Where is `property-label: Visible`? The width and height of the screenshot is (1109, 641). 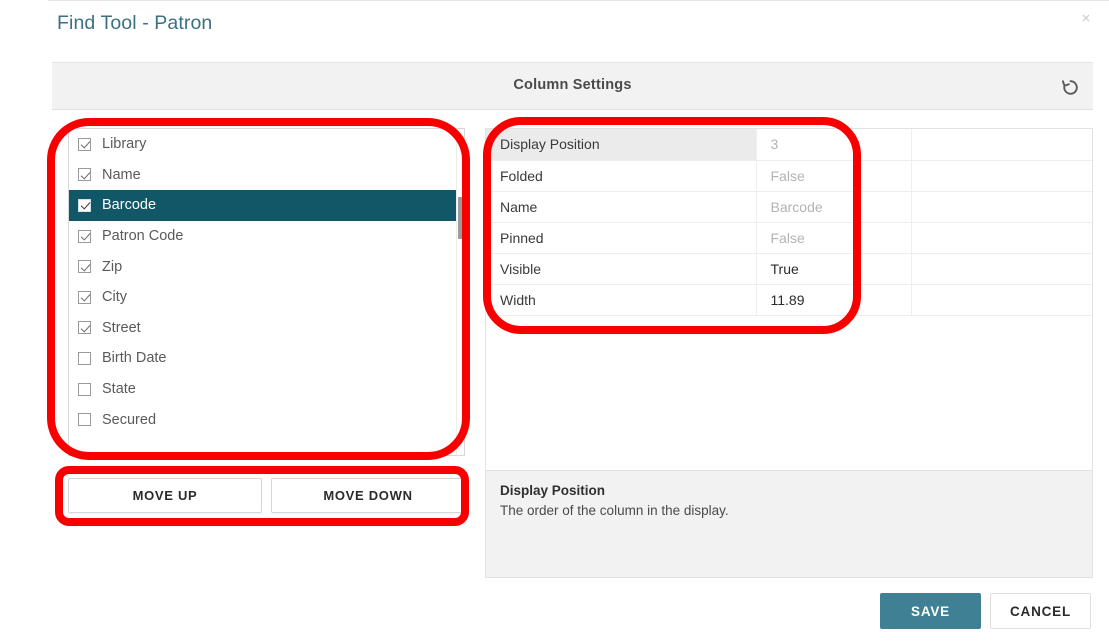 property-label: Visible is located at coordinates (621, 269).